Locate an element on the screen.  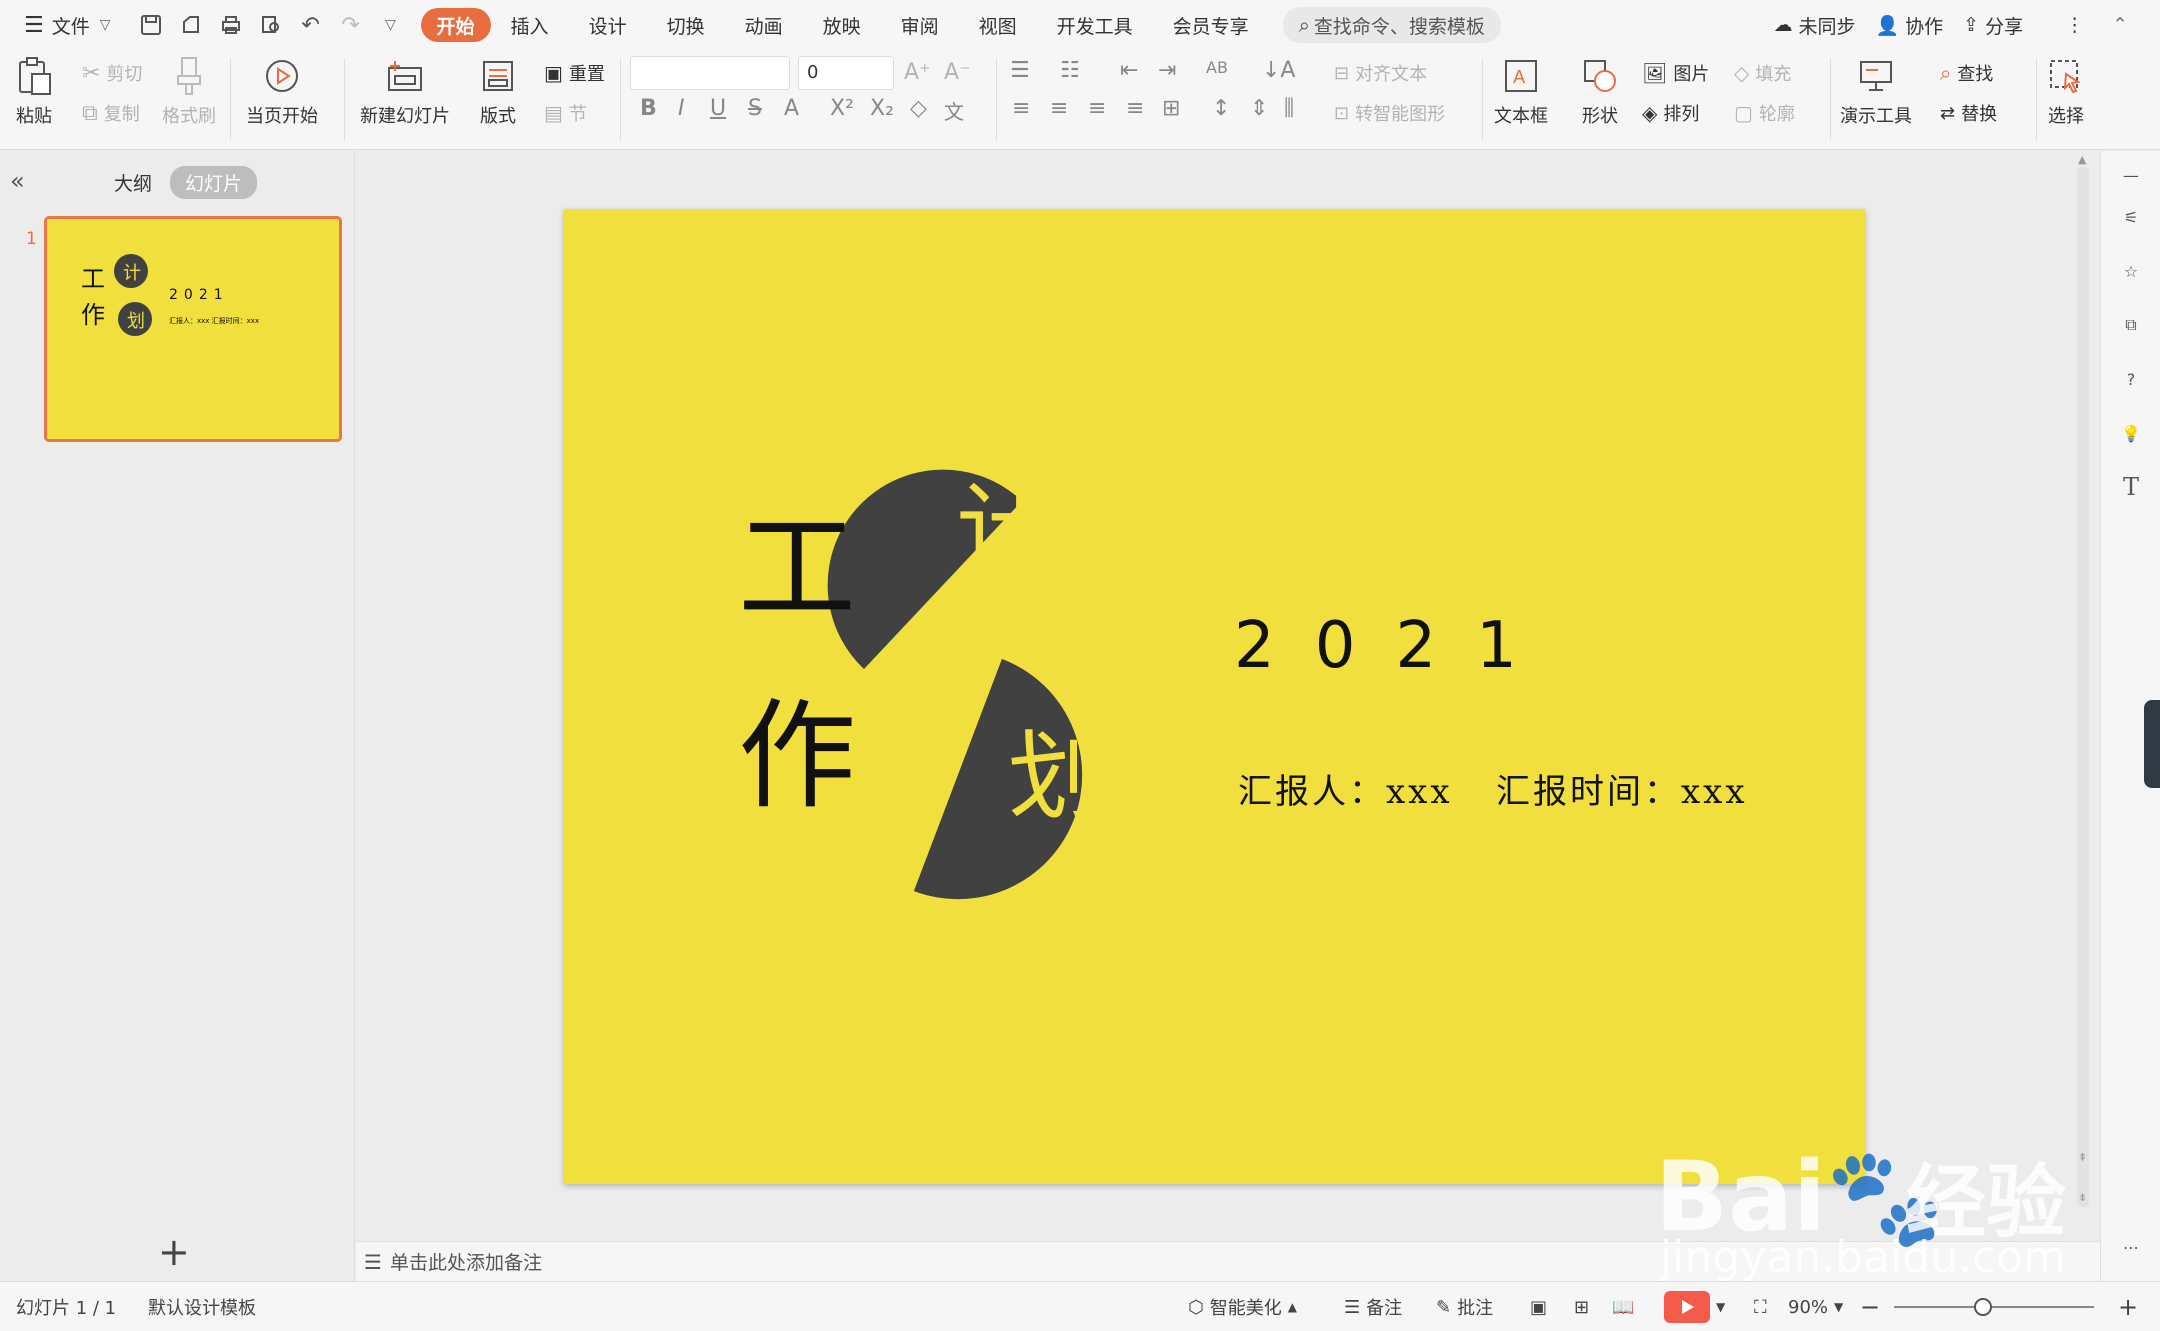
file-menu: ☰ 文件 ▽ is located at coordinates (67, 25).